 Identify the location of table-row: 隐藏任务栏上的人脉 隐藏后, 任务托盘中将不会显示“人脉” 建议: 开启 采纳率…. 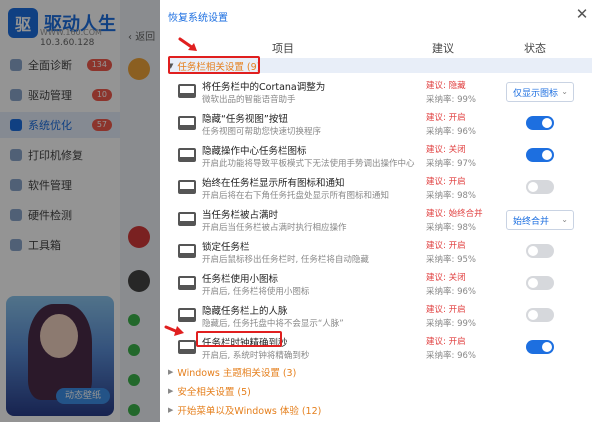
(381, 316).